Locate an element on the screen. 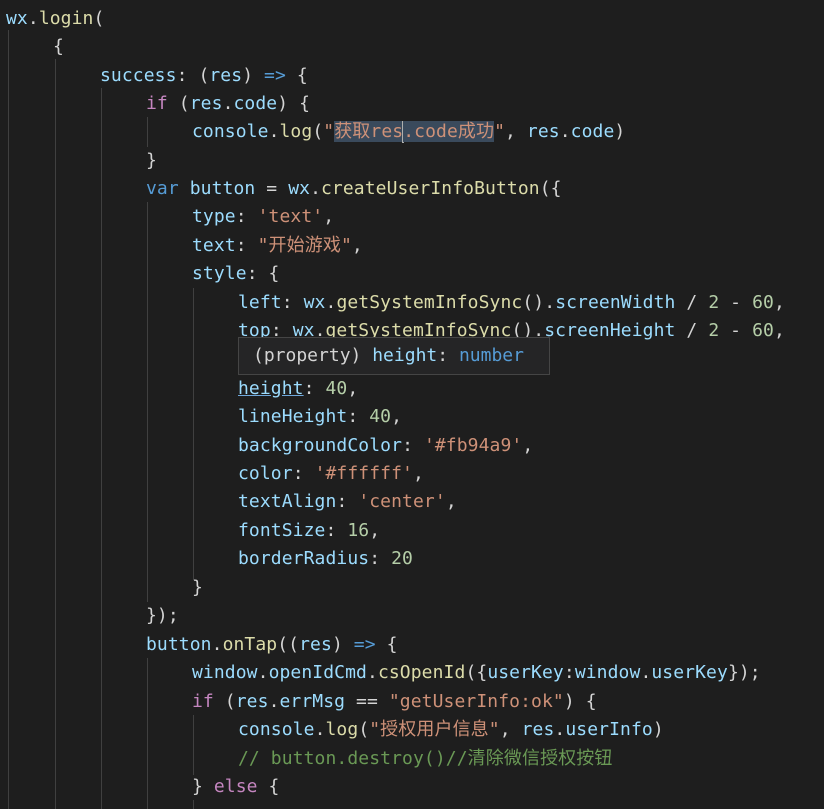  tooltip-property: height is located at coordinates (405, 355).